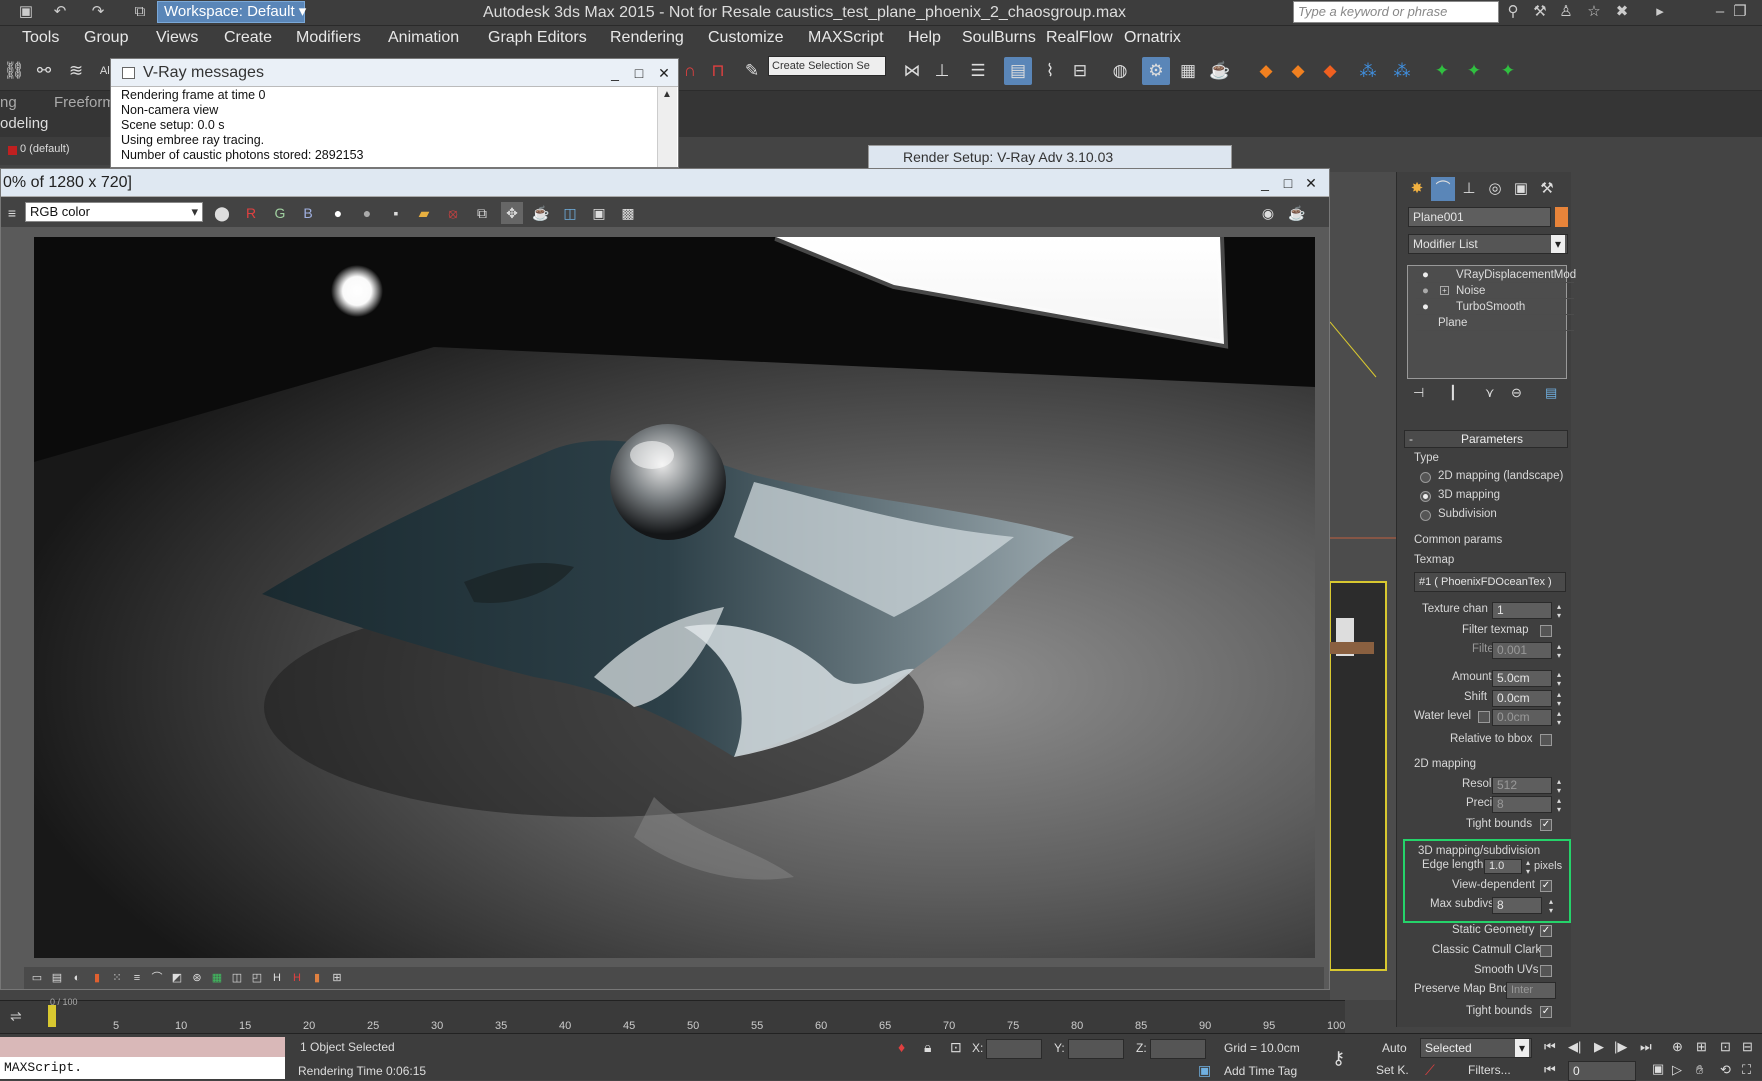  Describe the element at coordinates (1396, 12) in the screenshot. I see `search-input: Type a keyword or phrase` at that location.